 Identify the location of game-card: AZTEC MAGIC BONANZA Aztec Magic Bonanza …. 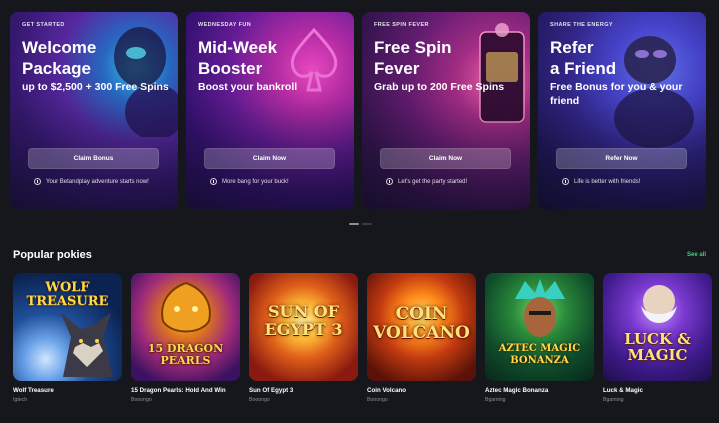
(539, 338).